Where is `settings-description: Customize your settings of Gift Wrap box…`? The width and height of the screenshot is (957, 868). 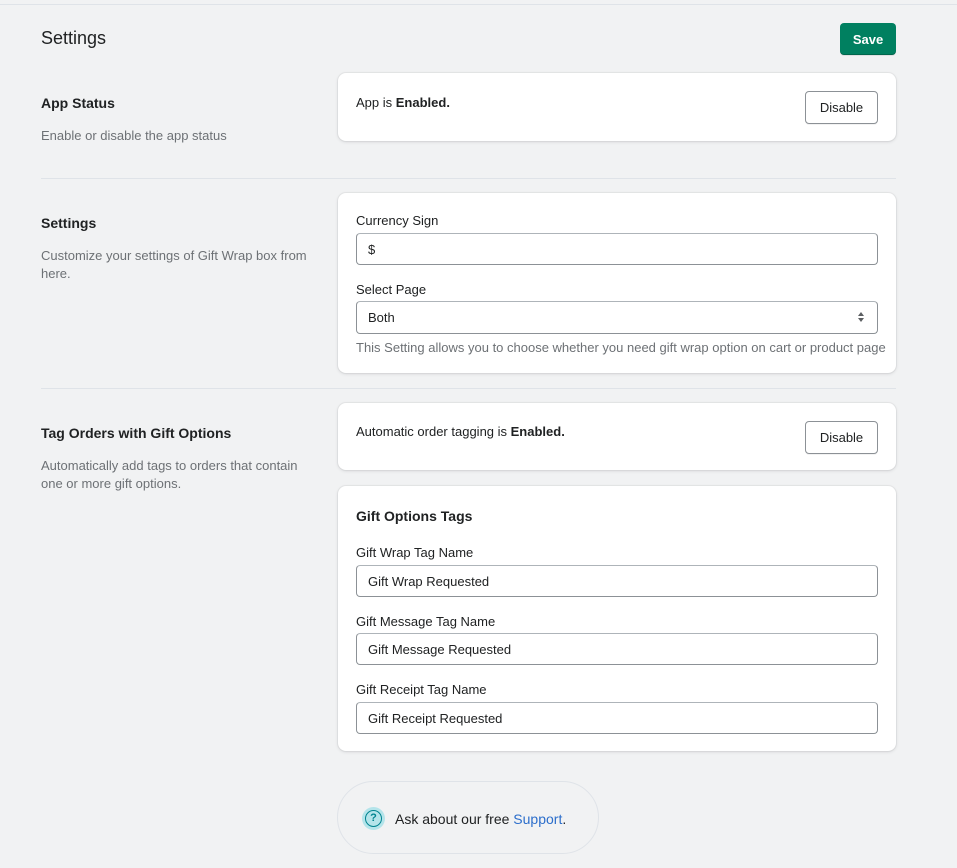
settings-description: Customize your settings of Gift Wrap box… is located at coordinates (174, 264).